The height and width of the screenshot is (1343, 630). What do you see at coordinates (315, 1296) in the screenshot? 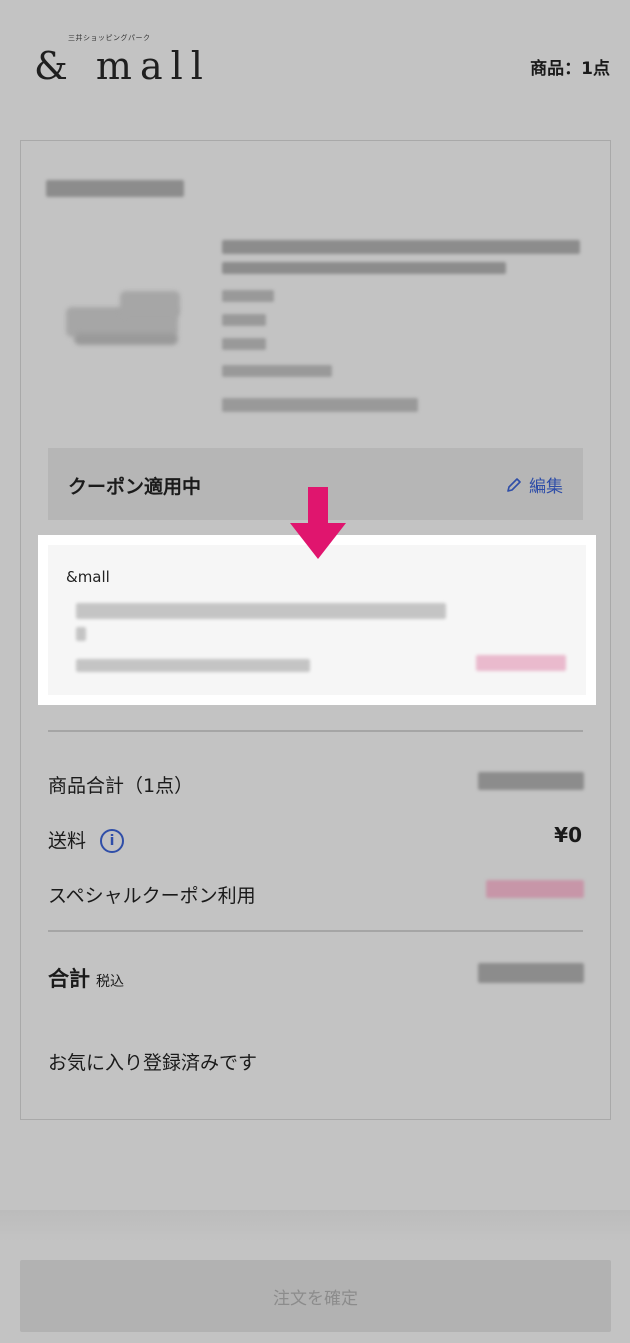
I see `confirm-order-button: 注文を確定` at bounding box center [315, 1296].